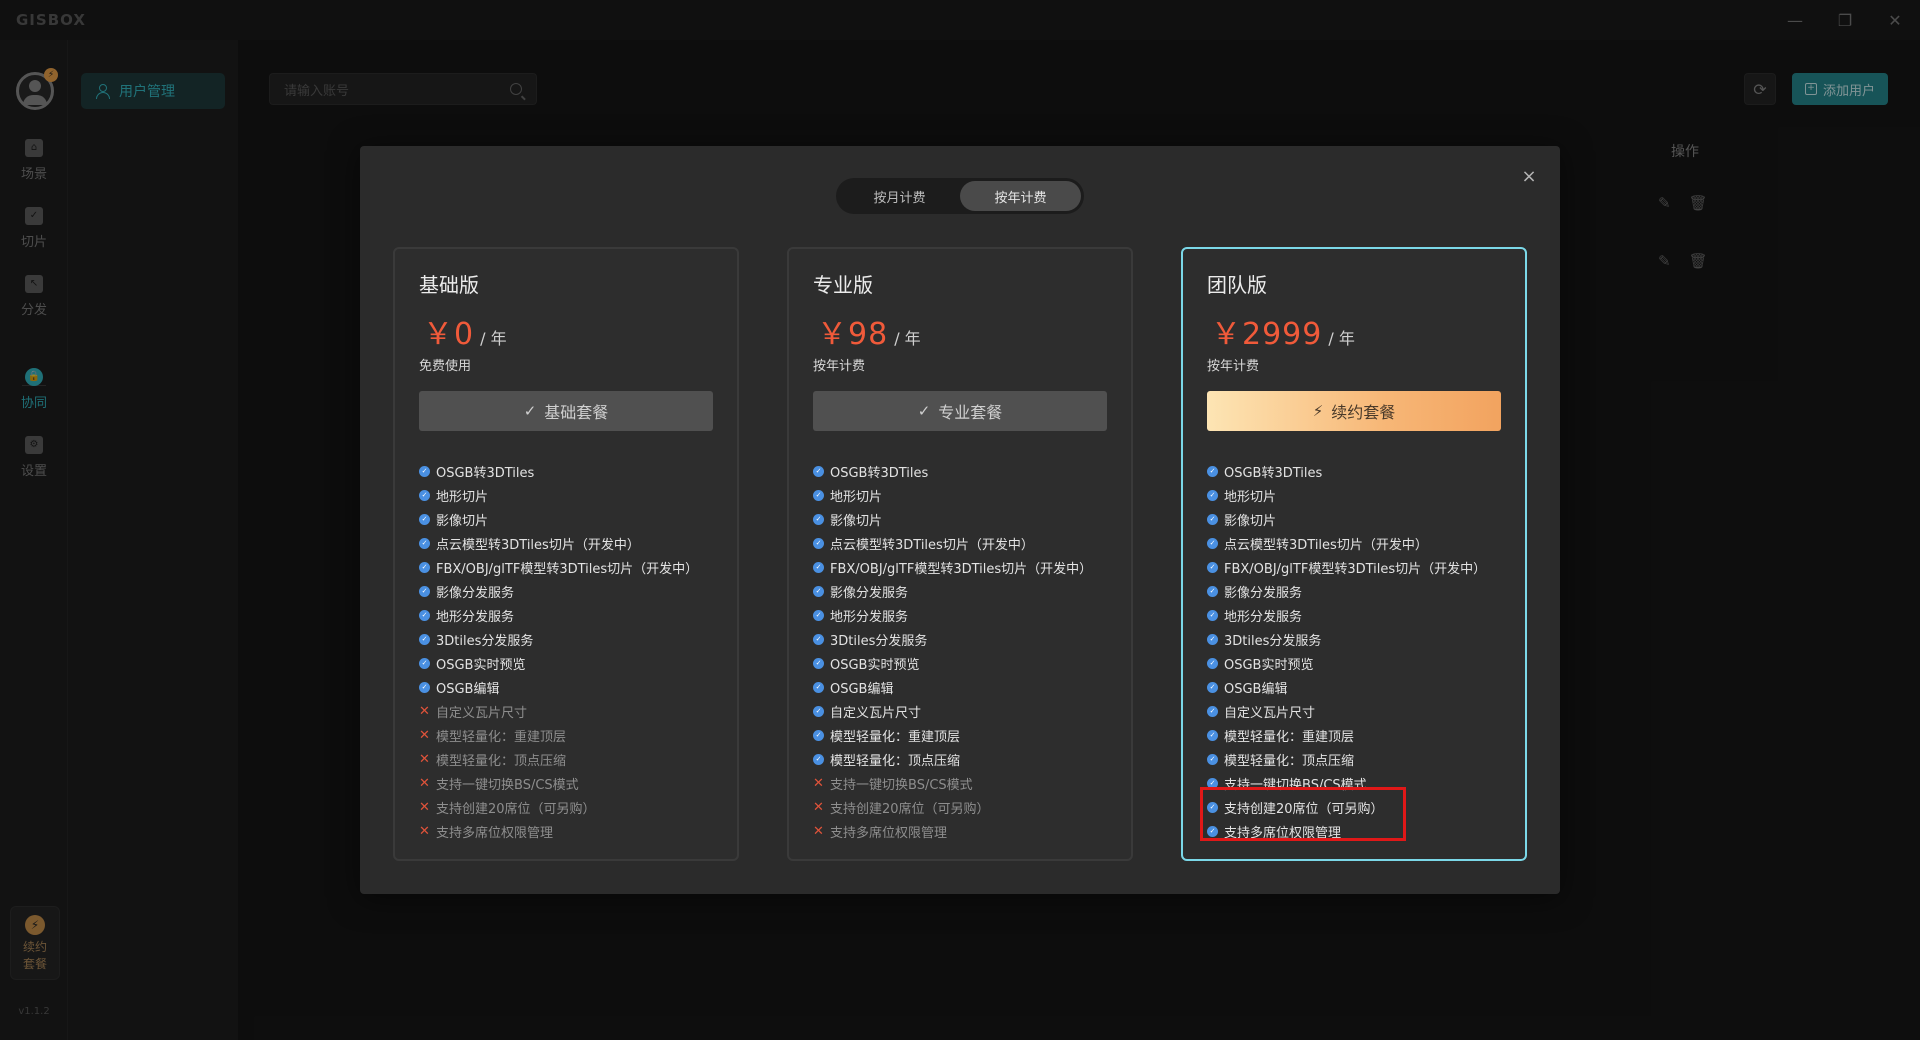 This screenshot has width=1920, height=1040. What do you see at coordinates (952, 639) in the screenshot?
I see `feature-item: ✓ 3Dtiles分发服务` at bounding box center [952, 639].